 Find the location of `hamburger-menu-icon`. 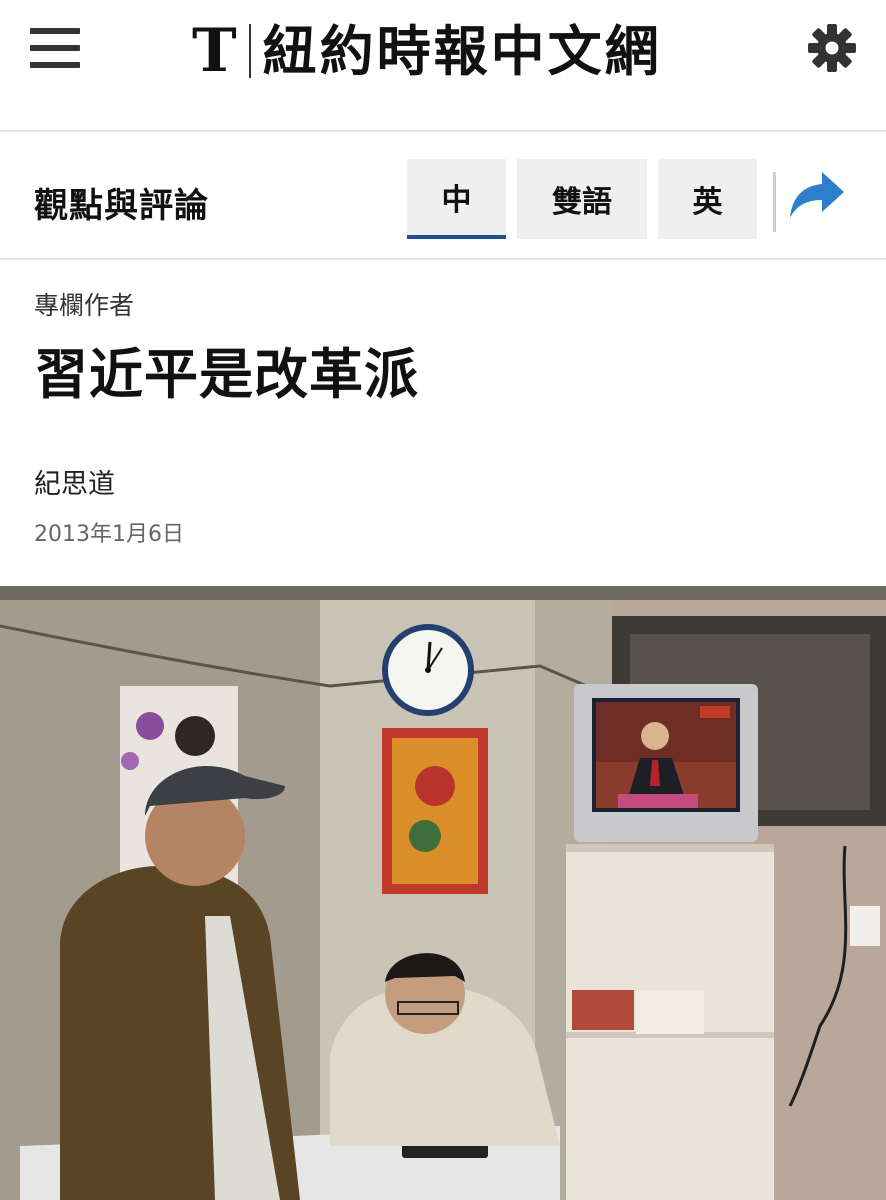

hamburger-menu-icon is located at coordinates (55, 48).